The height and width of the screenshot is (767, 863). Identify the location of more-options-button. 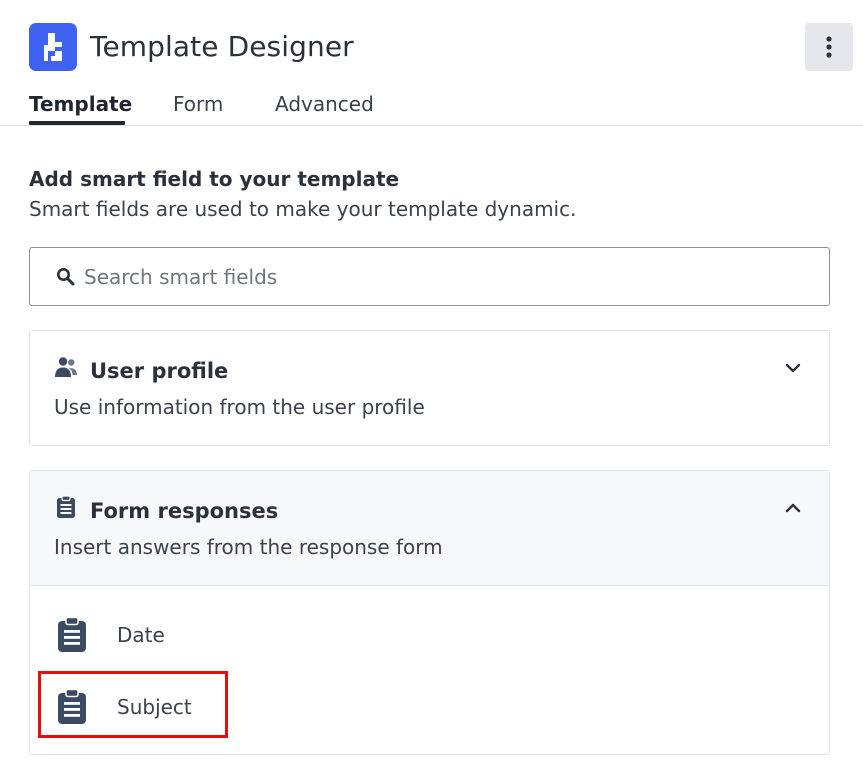
(829, 47).